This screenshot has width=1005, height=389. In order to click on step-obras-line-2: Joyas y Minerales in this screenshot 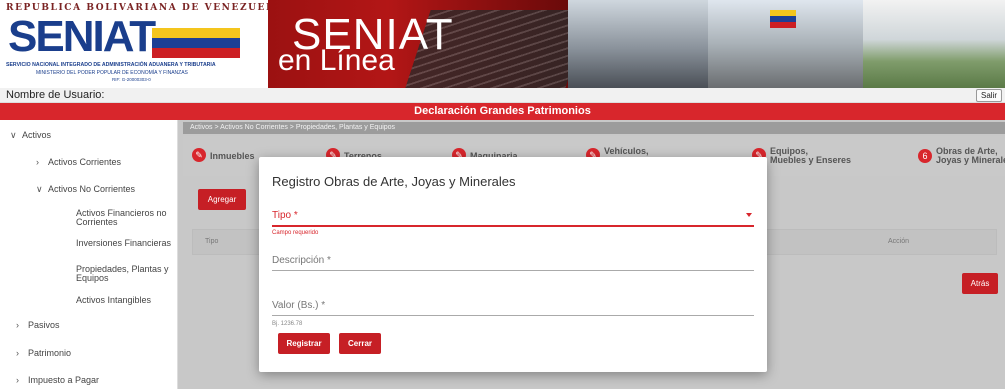, I will do `click(970, 160)`.